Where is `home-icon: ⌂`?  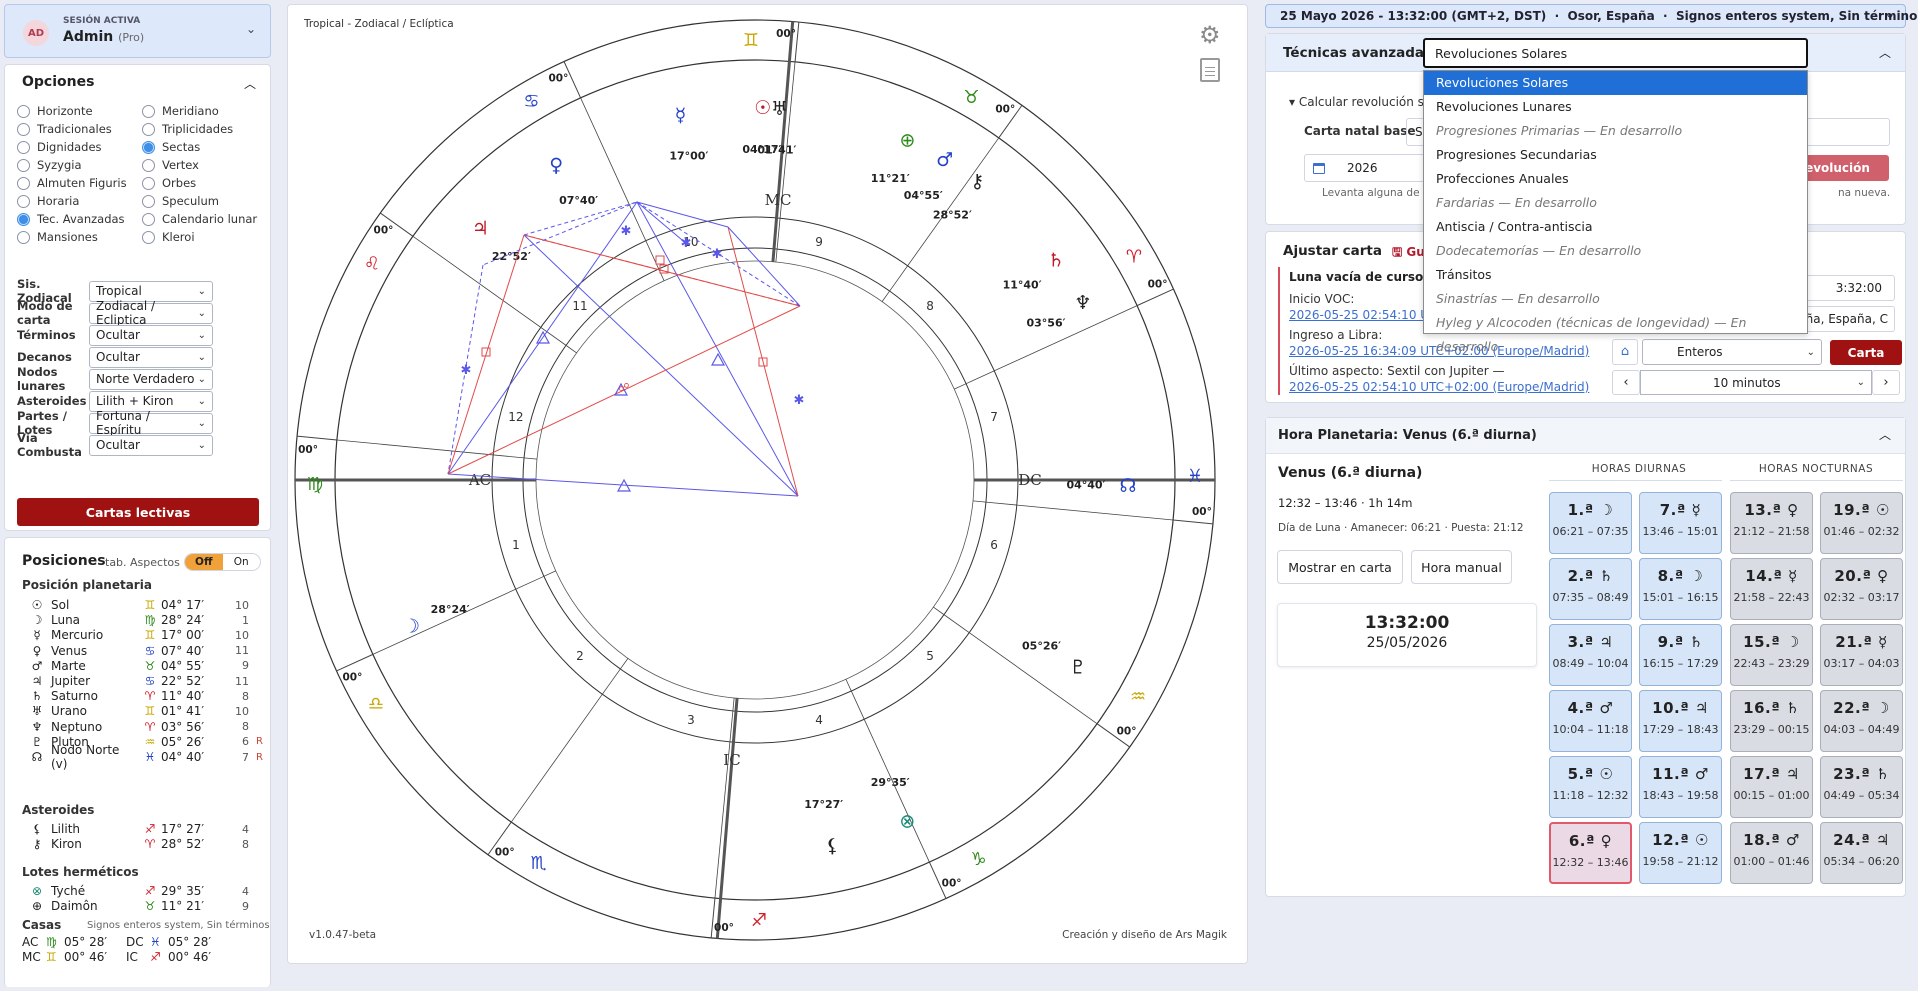 home-icon: ⌂ is located at coordinates (1625, 352).